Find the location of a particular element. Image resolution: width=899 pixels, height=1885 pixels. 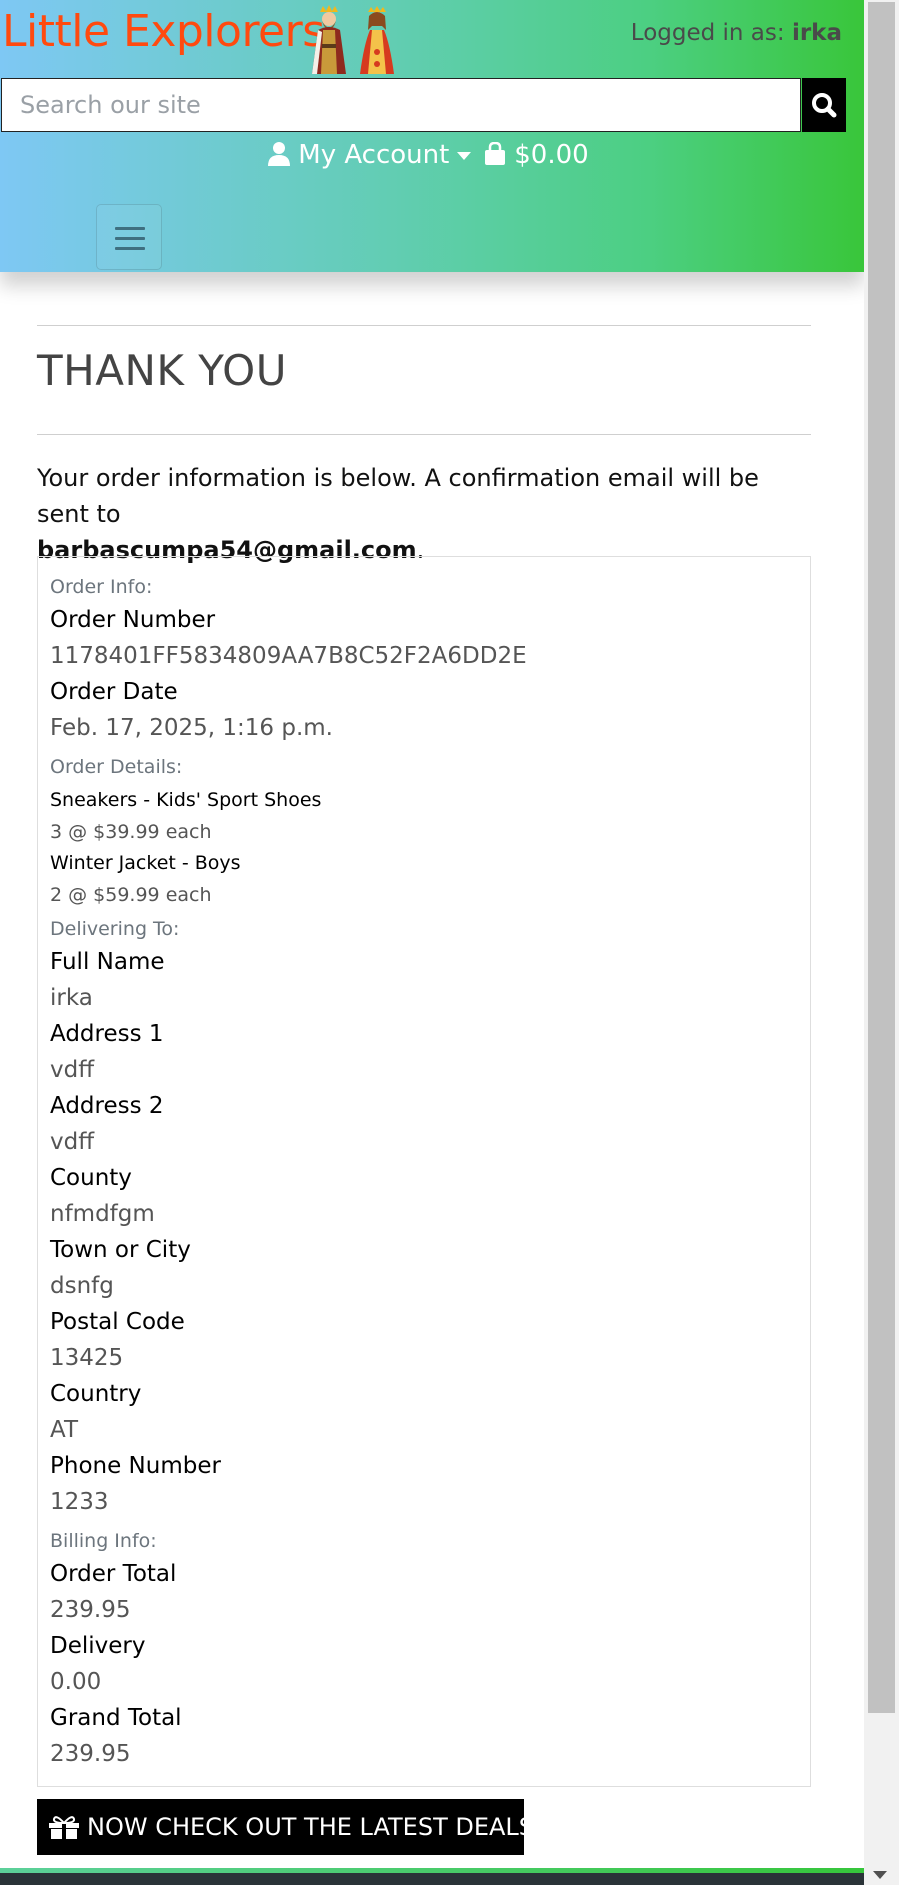

hamburger-icon is located at coordinates (130, 228).